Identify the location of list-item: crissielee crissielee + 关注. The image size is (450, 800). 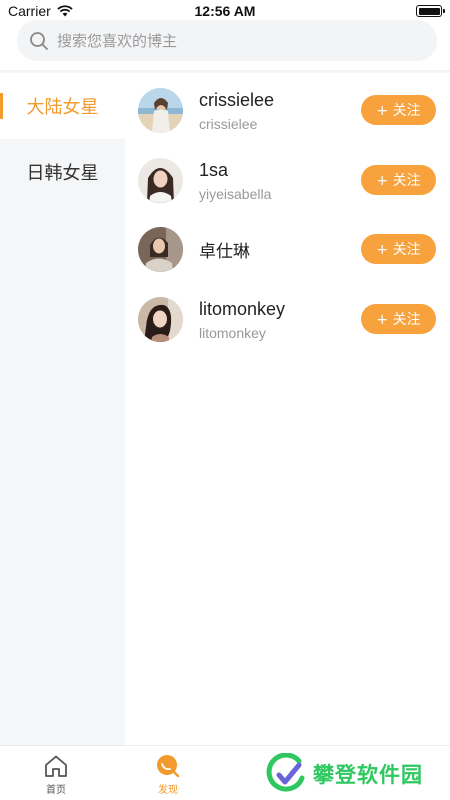
(287, 108).